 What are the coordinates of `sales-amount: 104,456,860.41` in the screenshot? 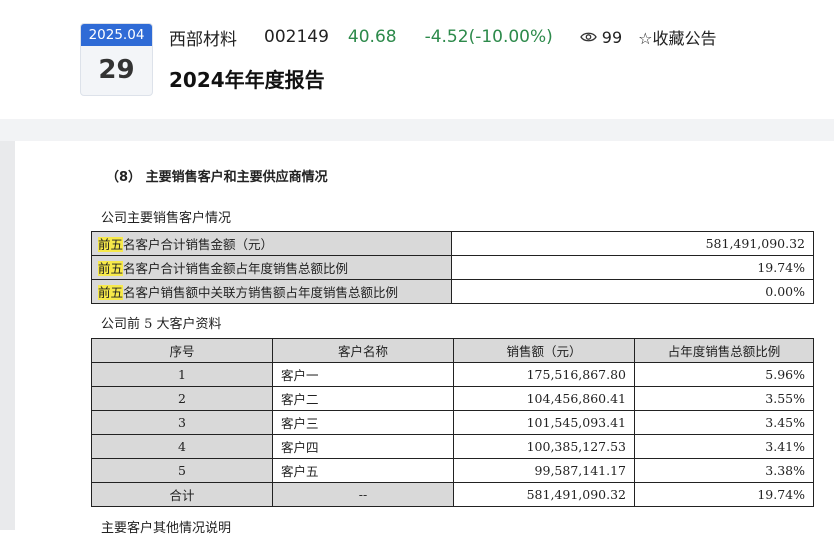 It's located at (544, 398).